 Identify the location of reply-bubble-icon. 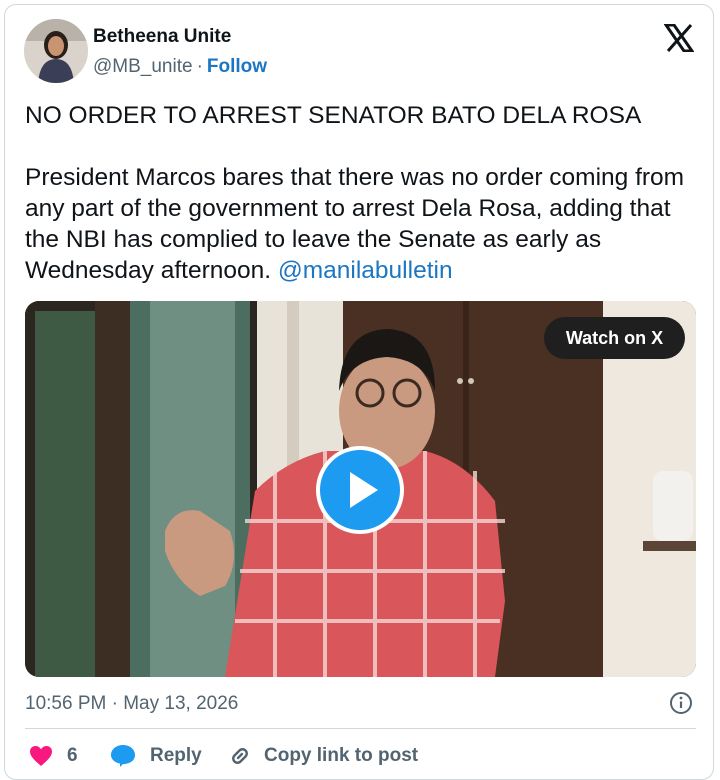
(123, 756).